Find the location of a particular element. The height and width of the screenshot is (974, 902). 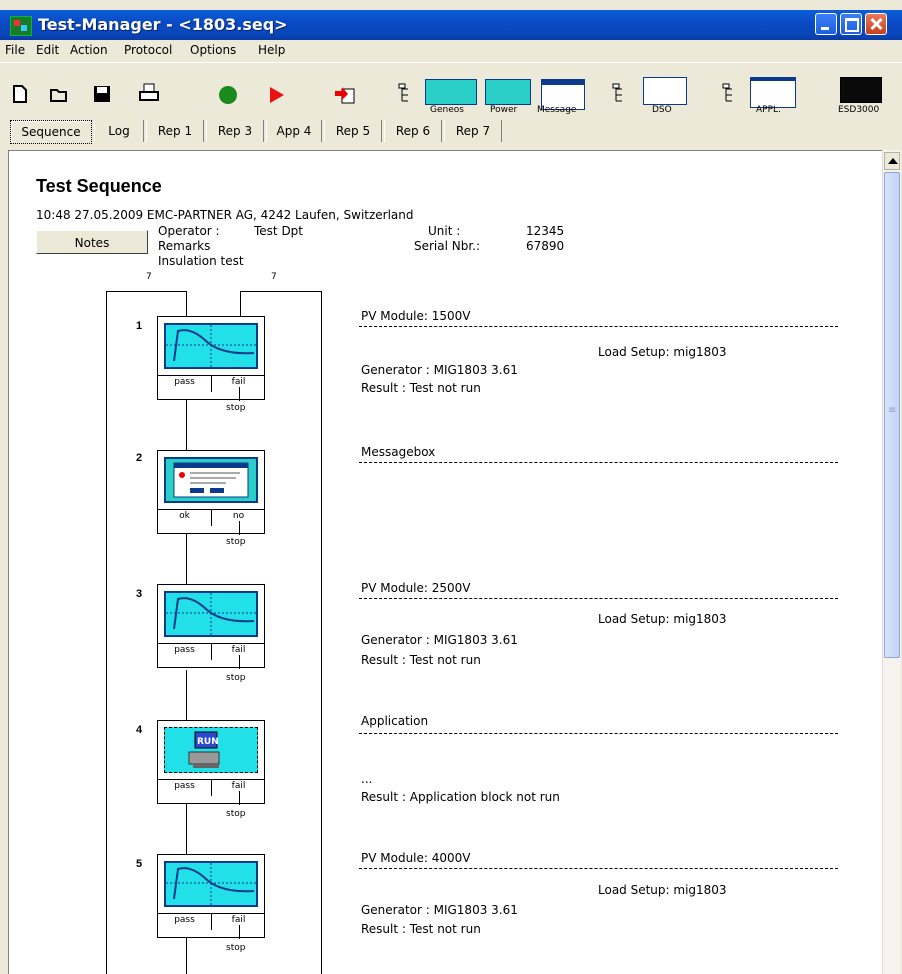

app-icon is located at coordinates (21, 26).